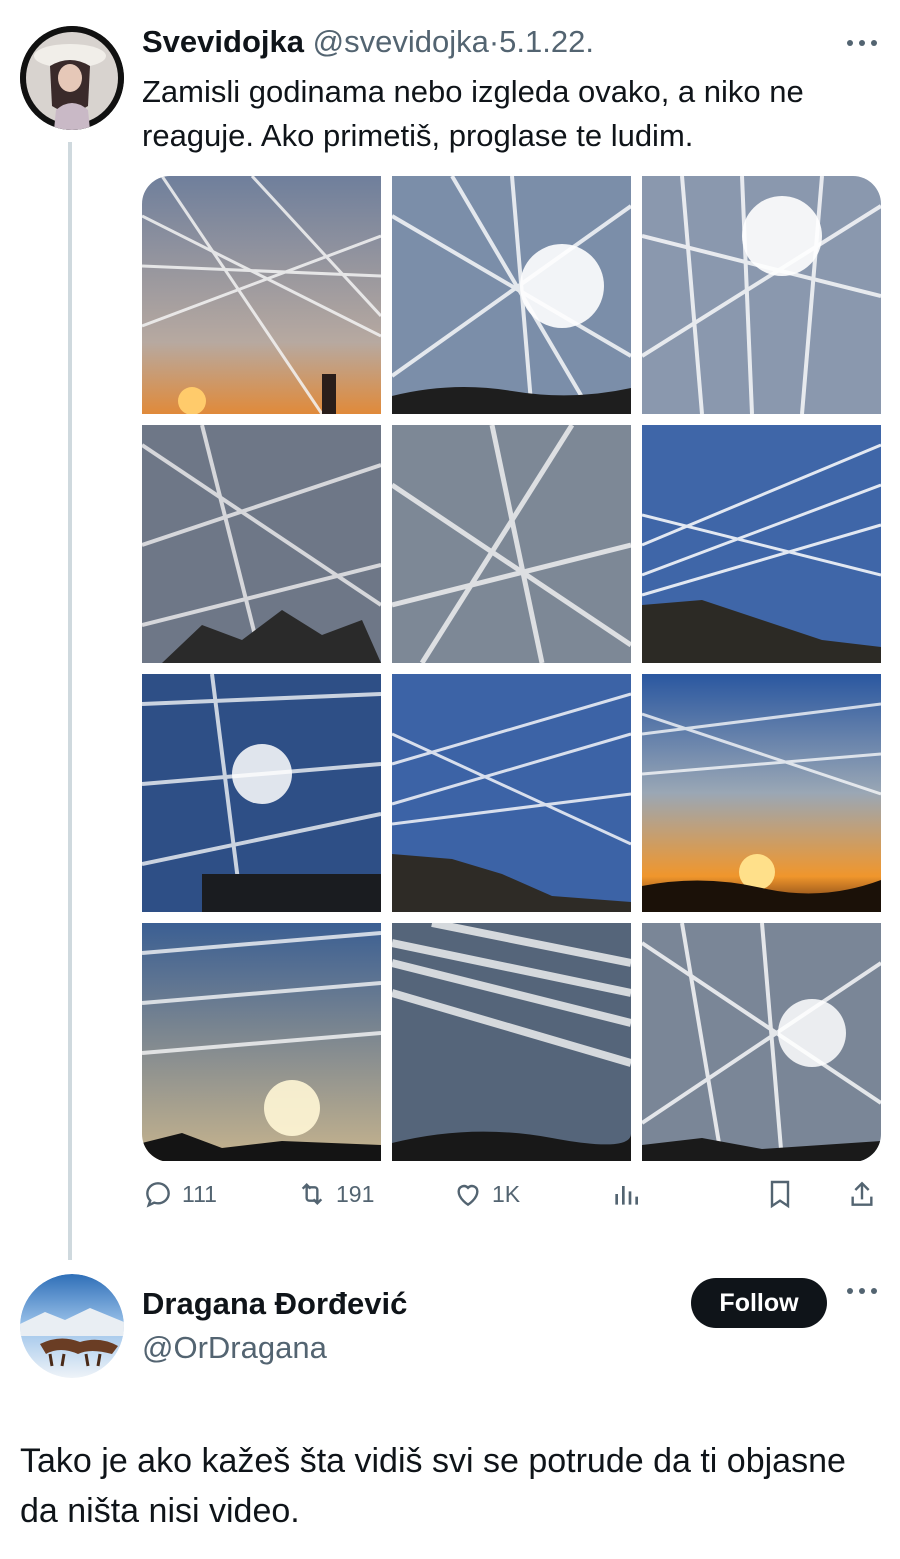  I want to click on more-icon, so click(862, 41).